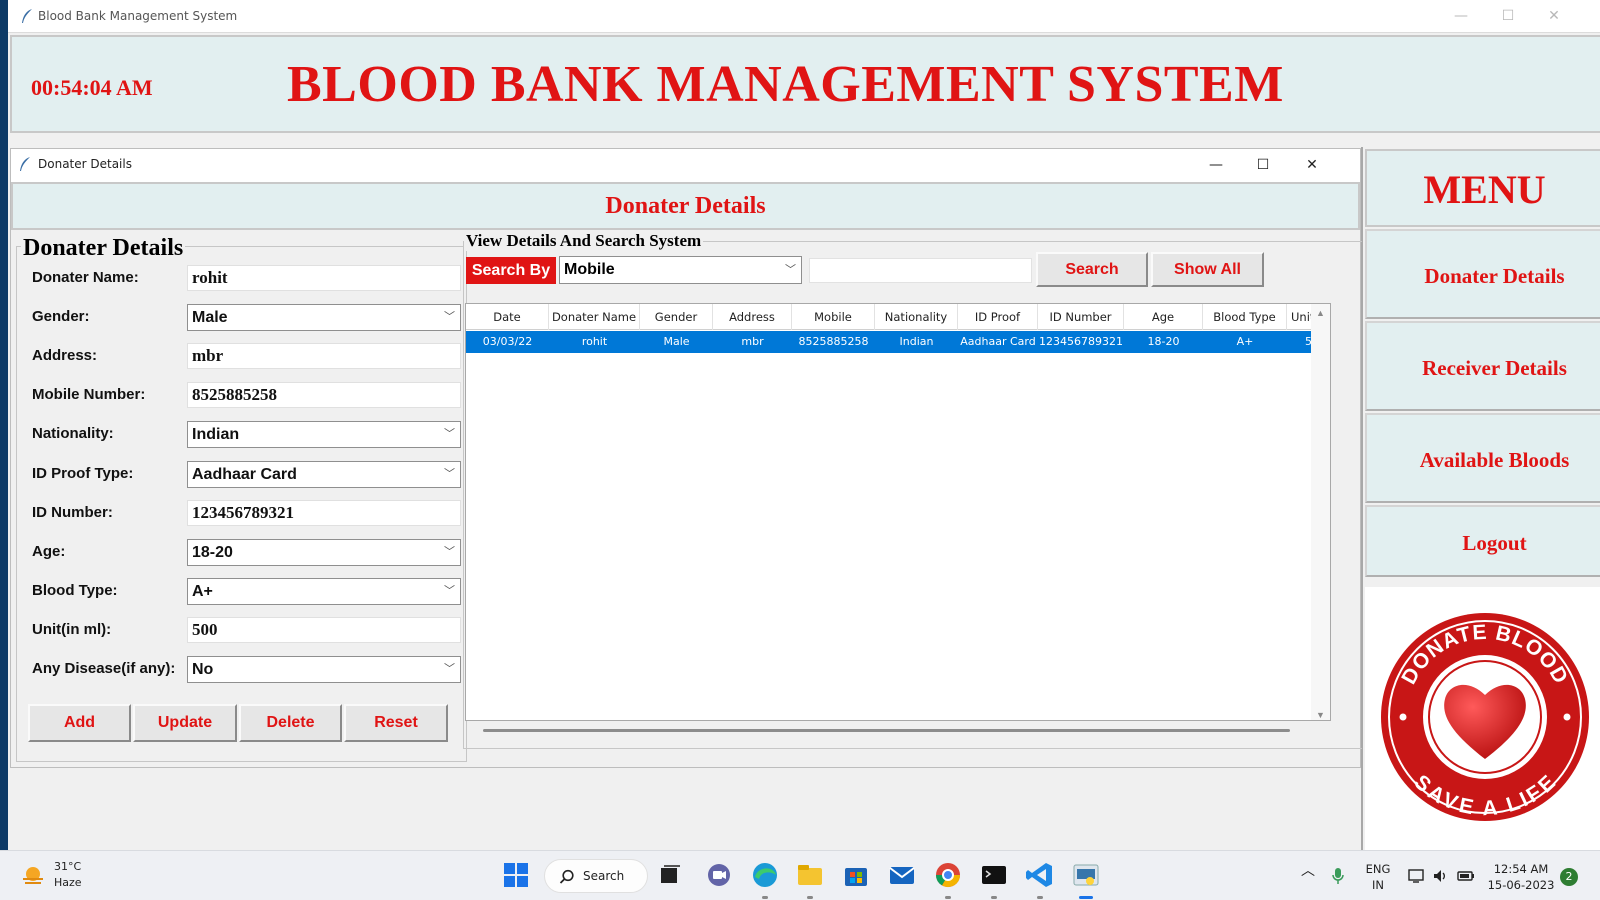  Describe the element at coordinates (324, 434) in the screenshot. I see `nationality-select: Indian ﹀` at that location.